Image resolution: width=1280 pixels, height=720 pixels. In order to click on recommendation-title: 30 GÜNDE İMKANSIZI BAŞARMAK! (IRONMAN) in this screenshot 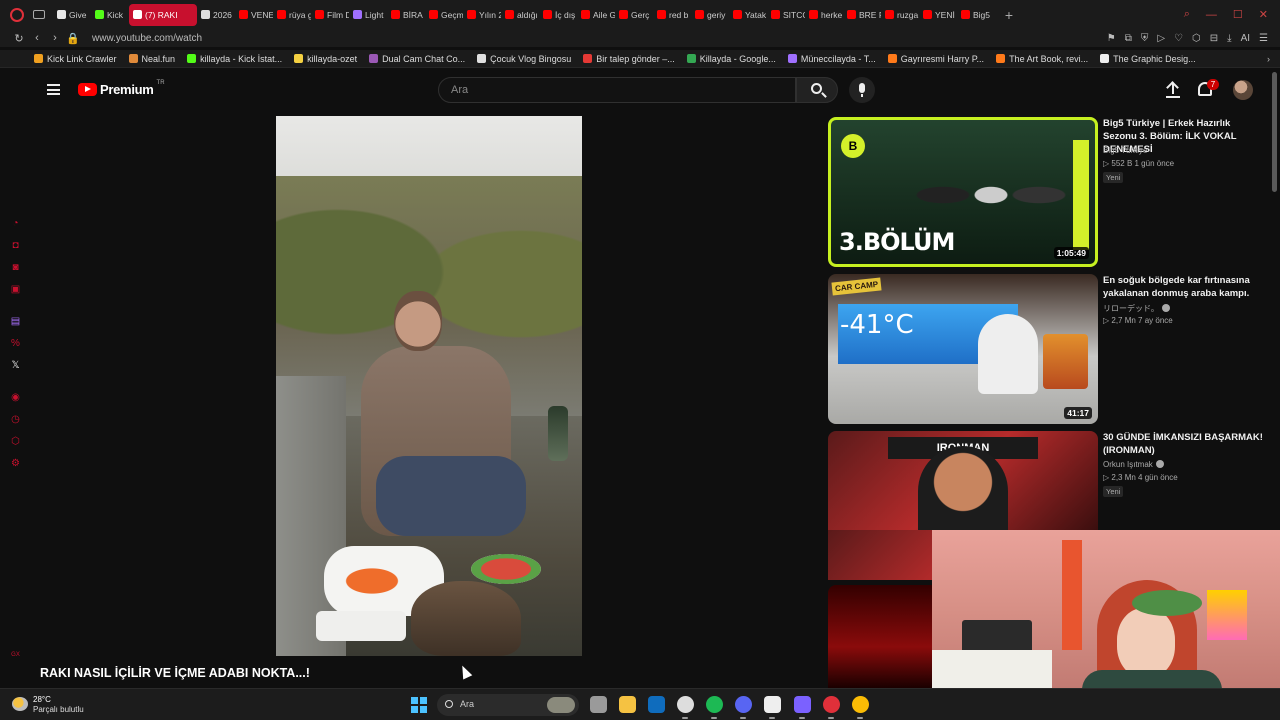, I will do `click(1183, 444)`.